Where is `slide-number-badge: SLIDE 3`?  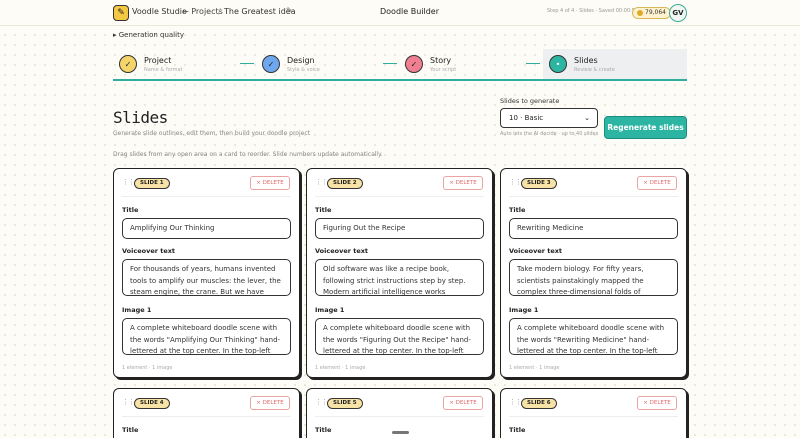
slide-number-badge: SLIDE 3 is located at coordinates (539, 183).